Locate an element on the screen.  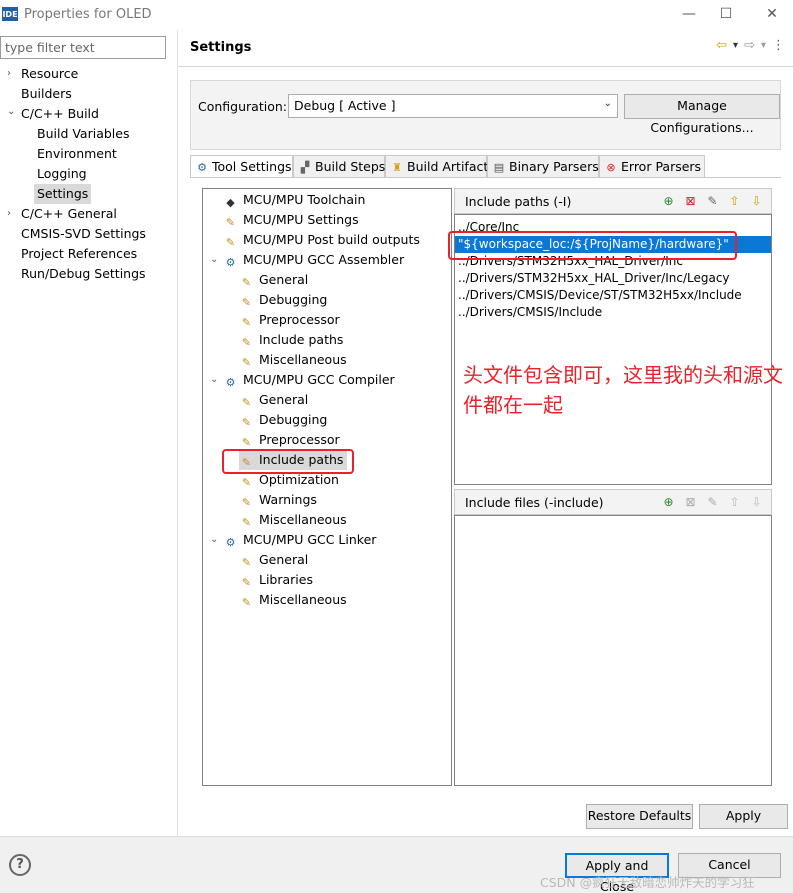
include-files-list is located at coordinates (613, 650).